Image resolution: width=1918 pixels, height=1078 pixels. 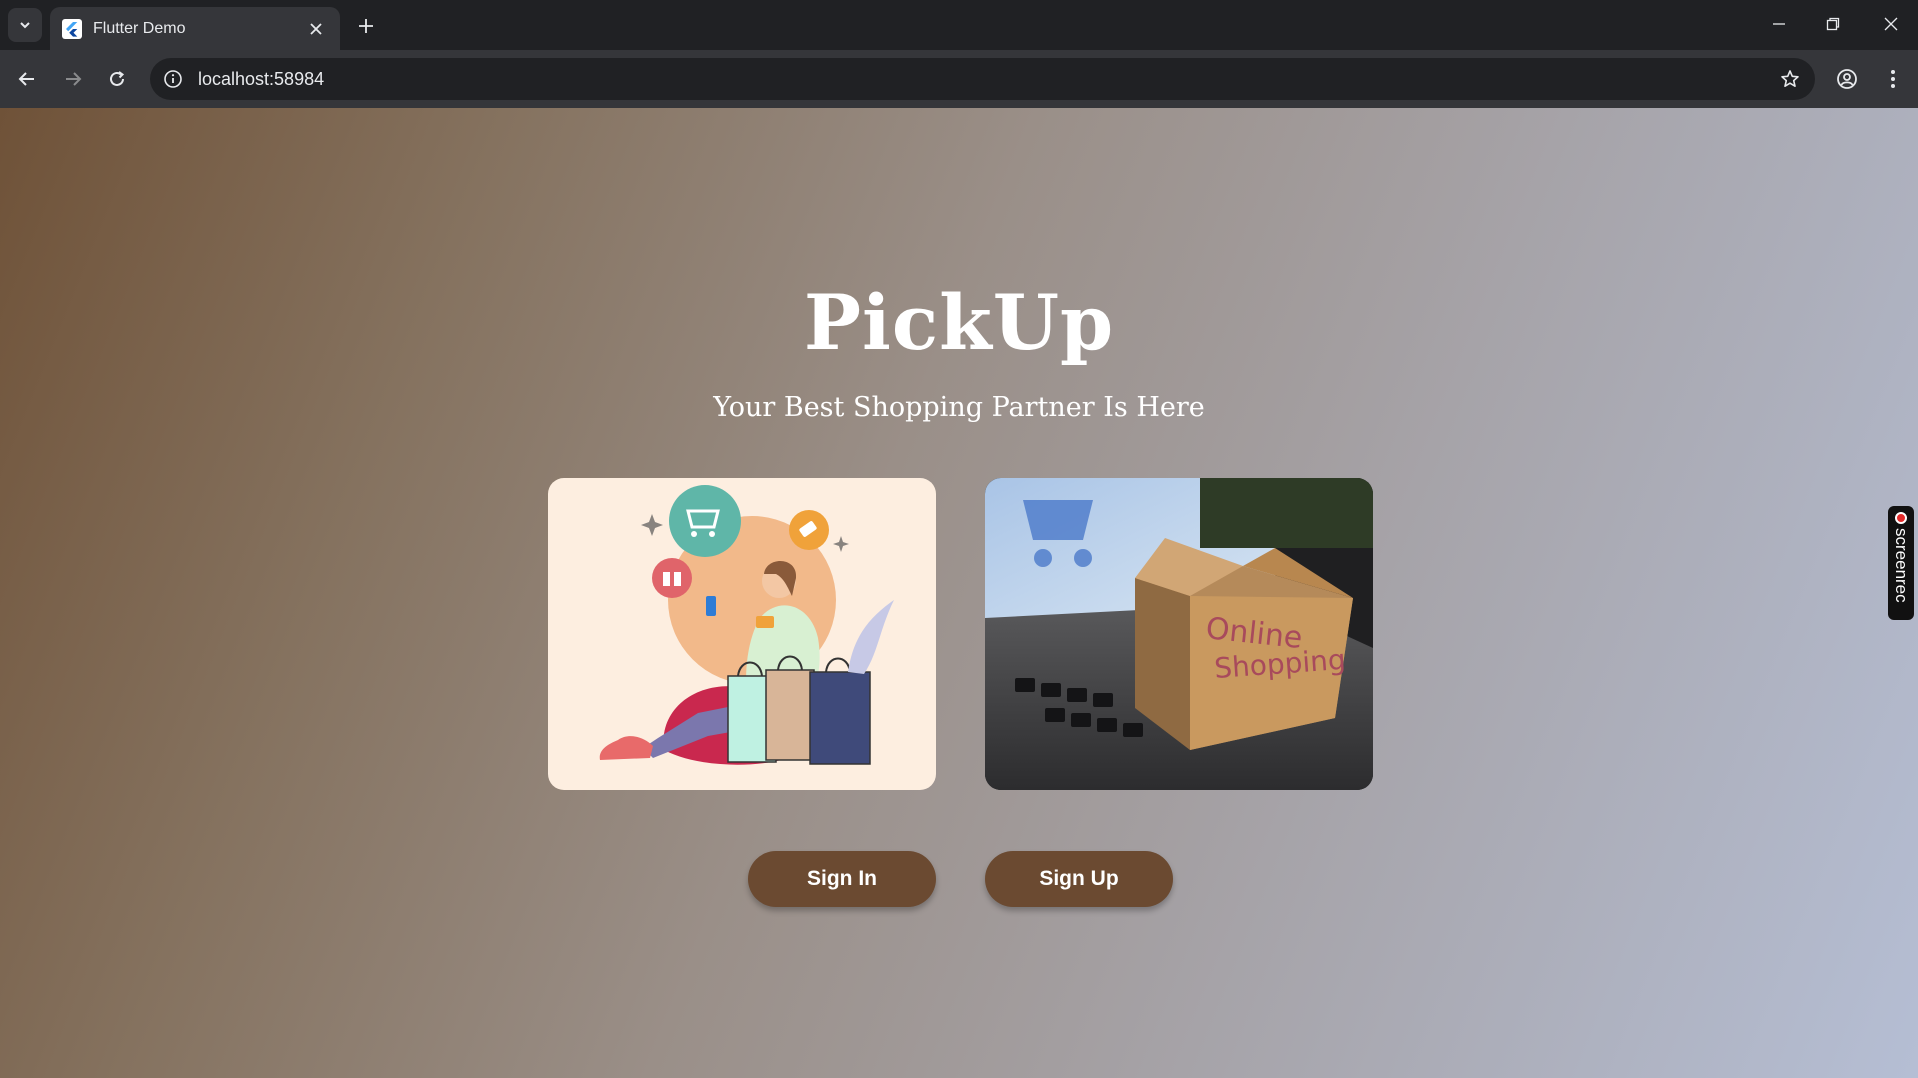 I want to click on screenrec-tab: screenrec, so click(x=1901, y=563).